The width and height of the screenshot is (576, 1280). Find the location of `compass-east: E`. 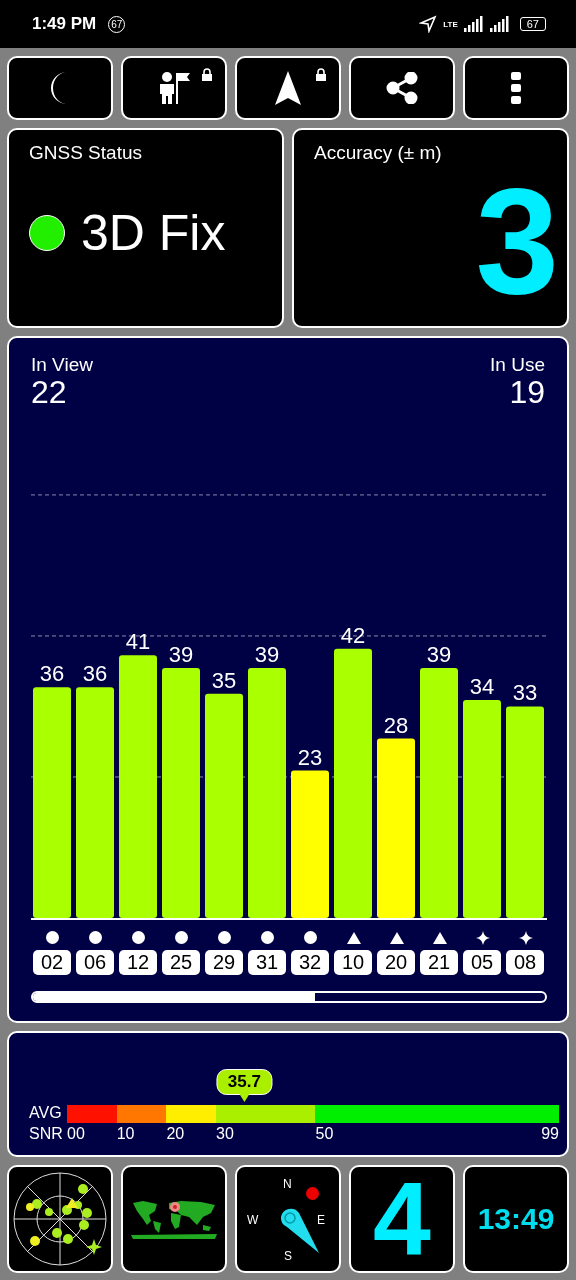

compass-east: E is located at coordinates (321, 1220).